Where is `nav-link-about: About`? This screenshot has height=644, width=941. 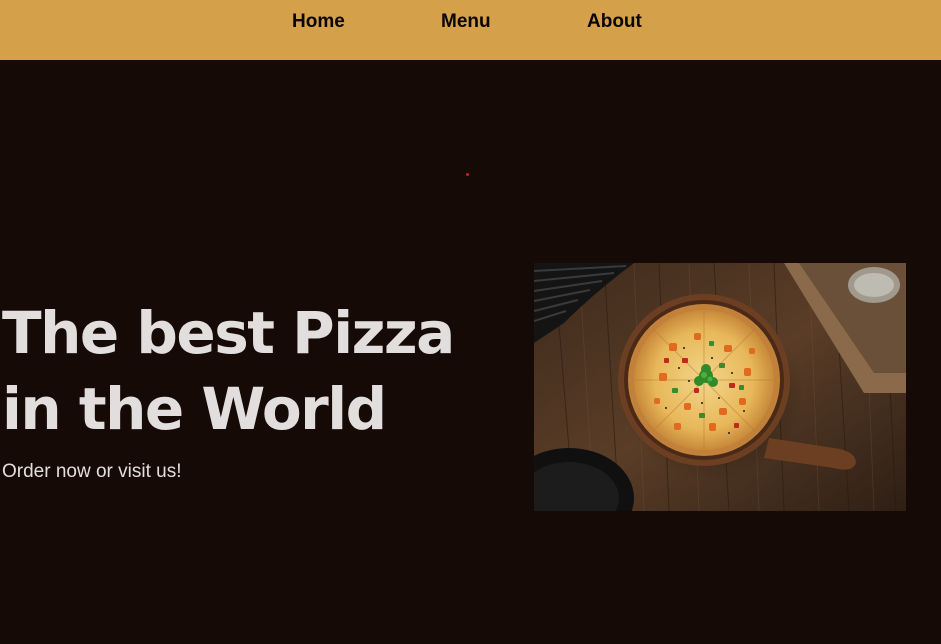 nav-link-about: About is located at coordinates (614, 22).